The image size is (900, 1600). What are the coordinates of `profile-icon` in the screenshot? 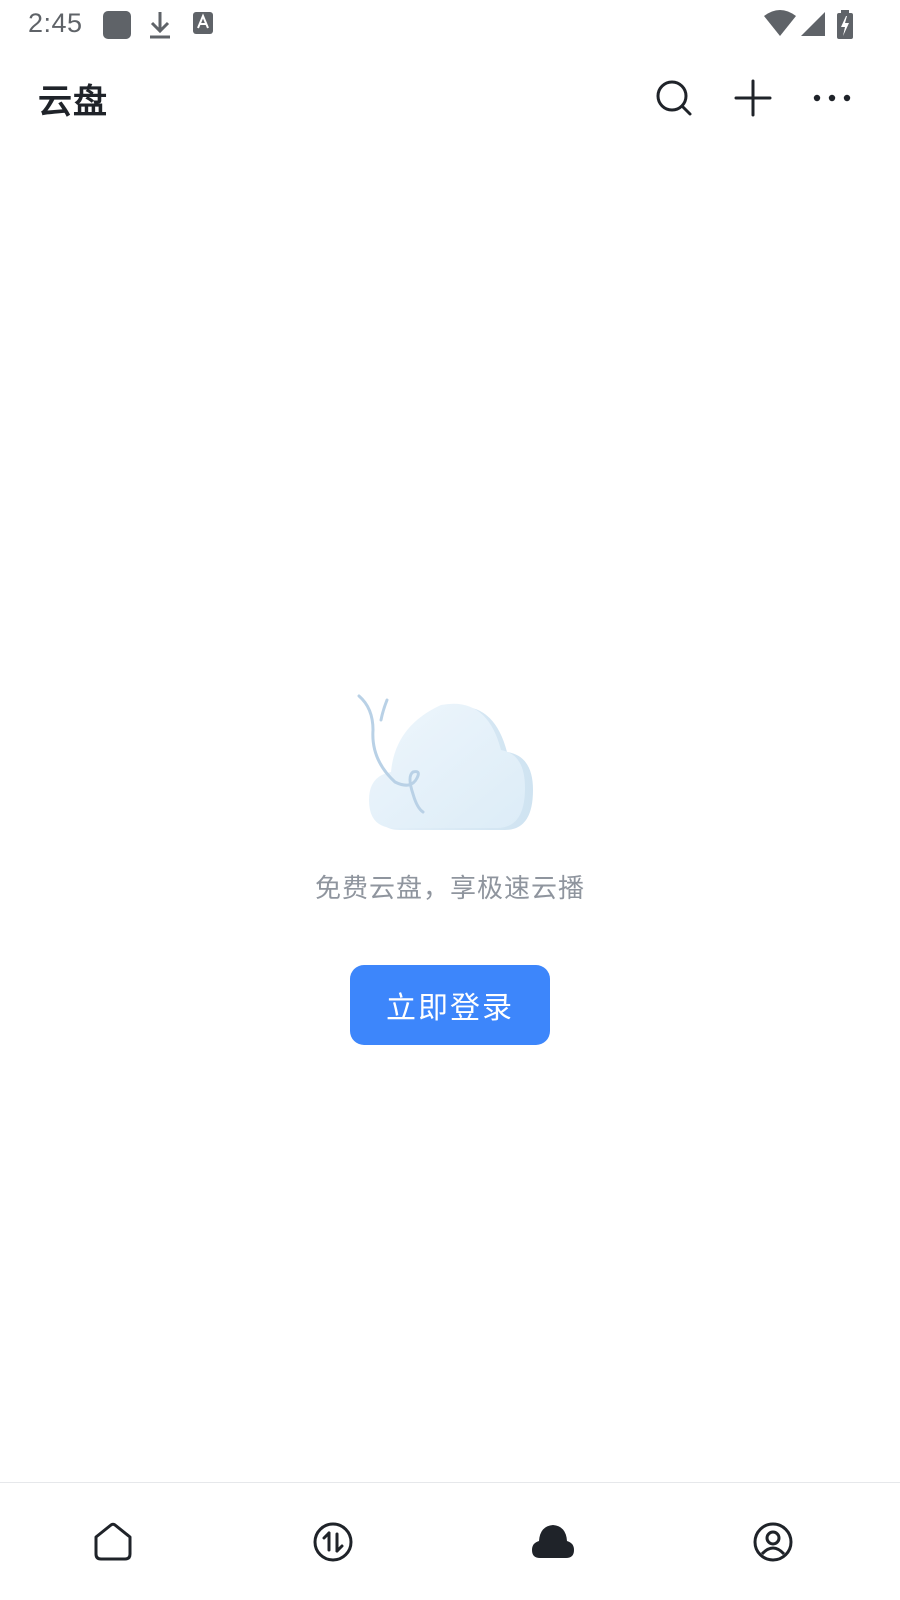 It's located at (772, 1542).